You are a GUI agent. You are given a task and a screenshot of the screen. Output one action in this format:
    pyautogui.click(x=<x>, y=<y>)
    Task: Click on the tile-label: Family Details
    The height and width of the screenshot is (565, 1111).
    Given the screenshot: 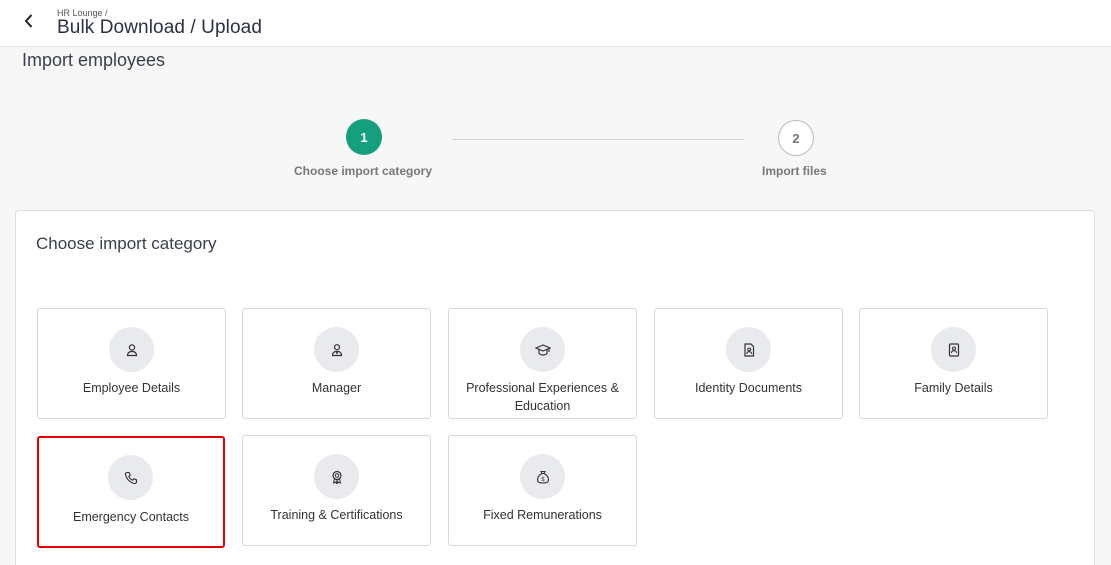 What is the action you would take?
    pyautogui.click(x=953, y=388)
    